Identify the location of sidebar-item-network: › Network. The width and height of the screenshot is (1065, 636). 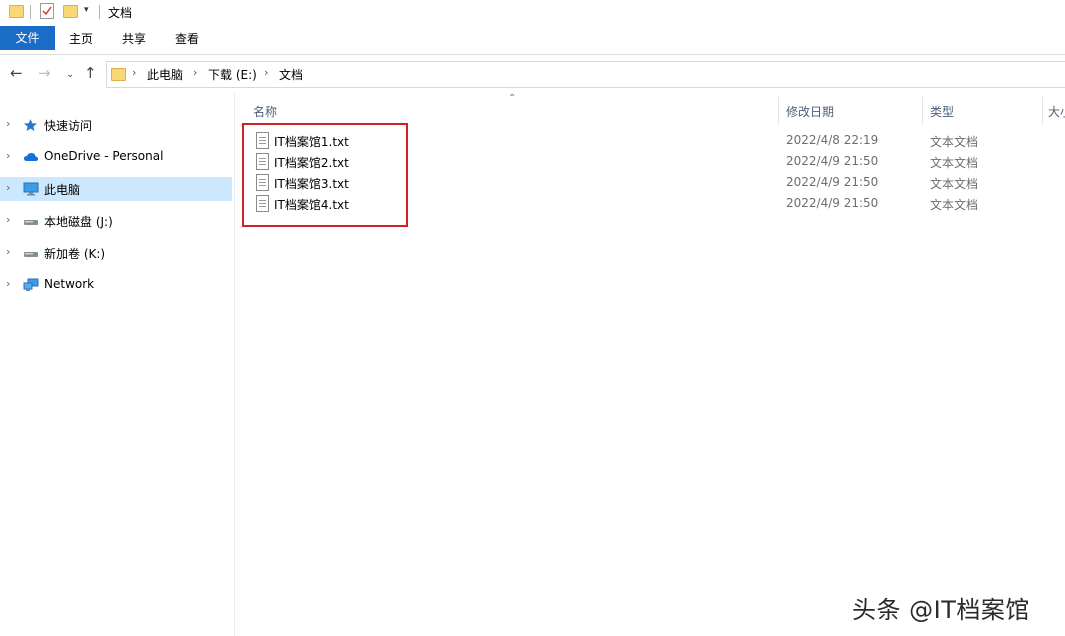
(116, 285).